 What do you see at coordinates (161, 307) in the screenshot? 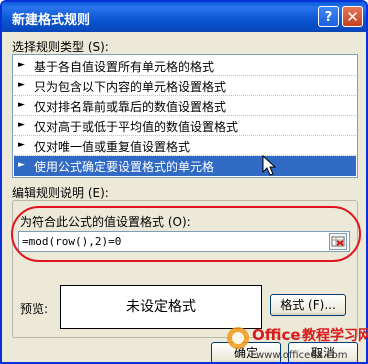
I see `format-preview: 未设定格式` at bounding box center [161, 307].